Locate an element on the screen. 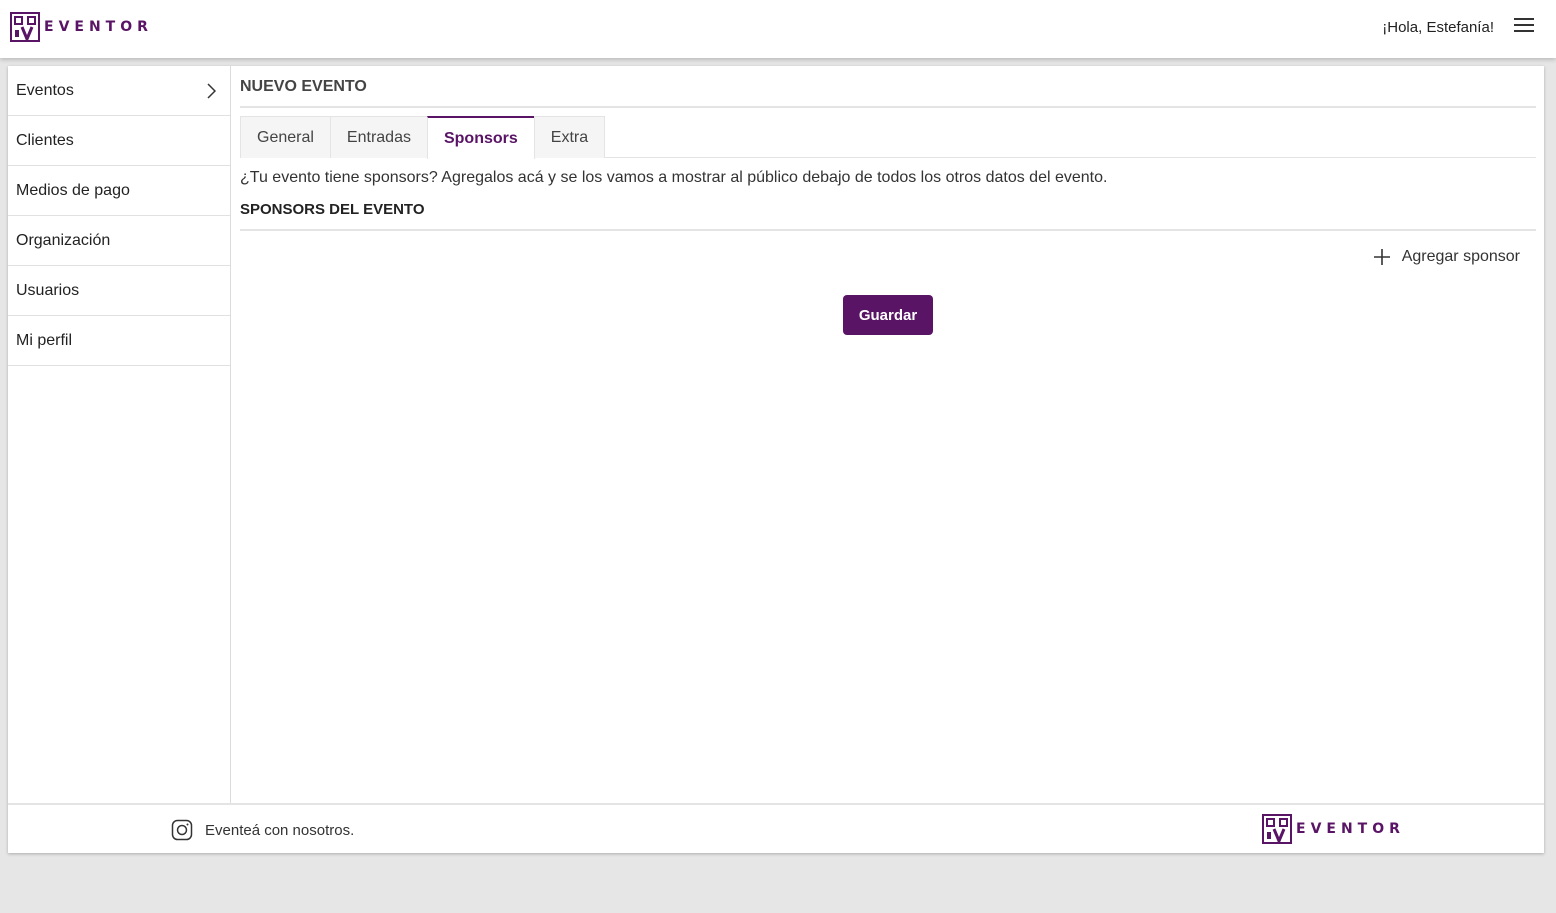  tab-entradas: Entradas is located at coordinates (378, 137).